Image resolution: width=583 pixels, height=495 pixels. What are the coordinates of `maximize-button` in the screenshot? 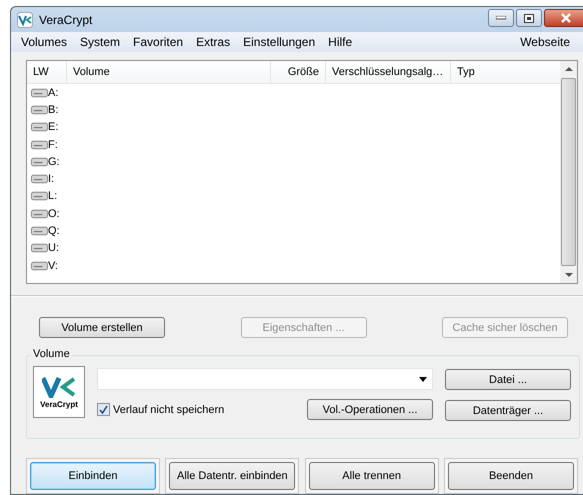 It's located at (529, 18).